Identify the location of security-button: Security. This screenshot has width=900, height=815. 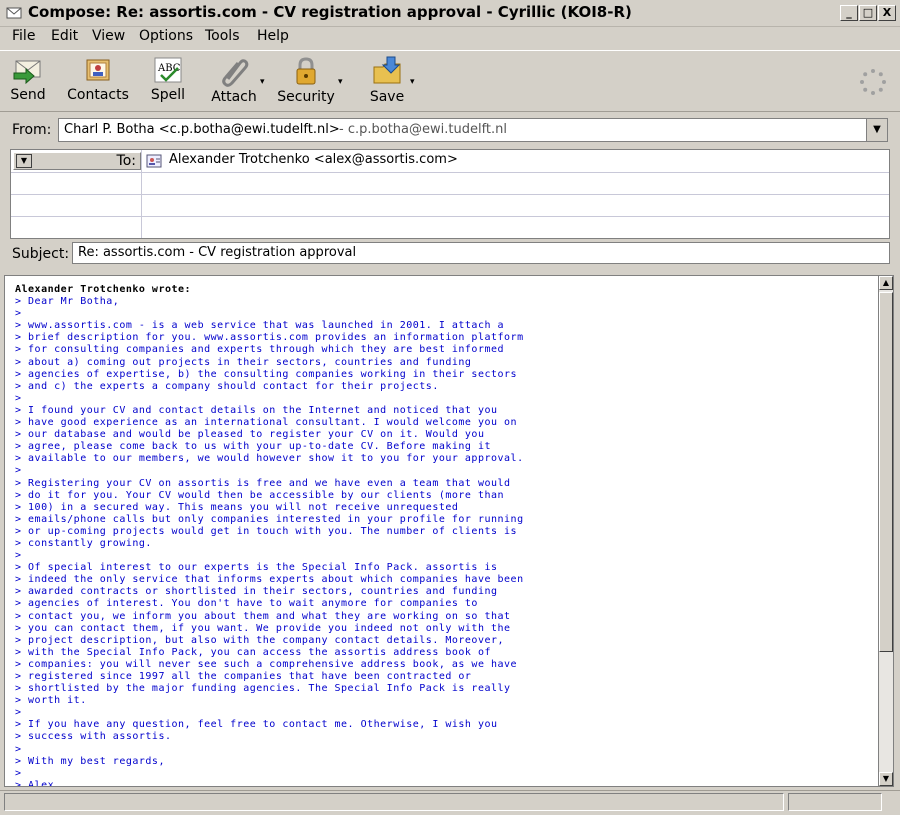
(306, 82).